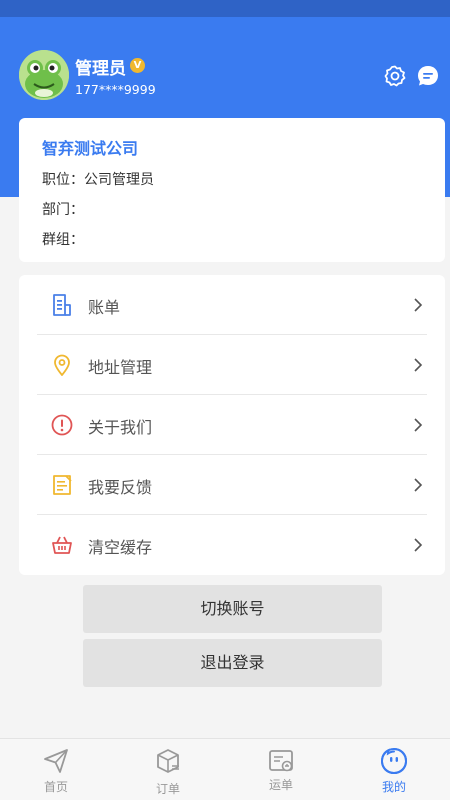 The image size is (450, 800). I want to click on menu-item-address: 地址管理, so click(232, 365).